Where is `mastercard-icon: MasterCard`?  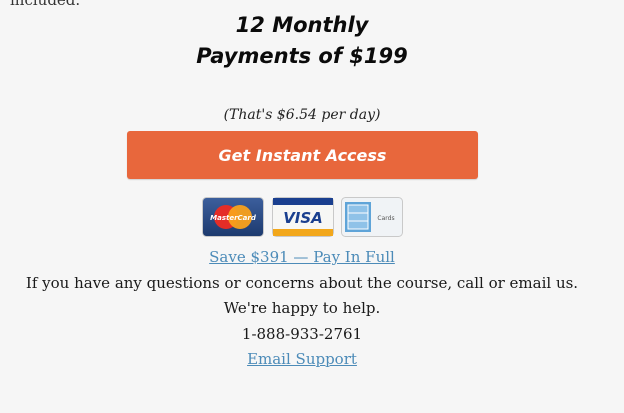 mastercard-icon: MasterCard is located at coordinates (233, 217).